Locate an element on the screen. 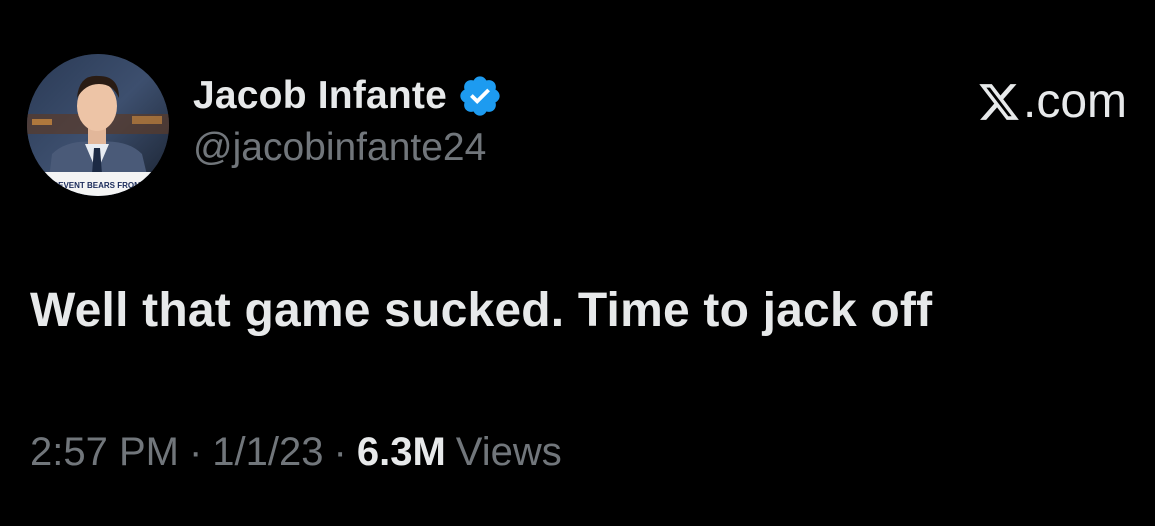 The width and height of the screenshot is (1155, 526). avatar: PREVENT BEARS FROM LEA is located at coordinates (98, 125).